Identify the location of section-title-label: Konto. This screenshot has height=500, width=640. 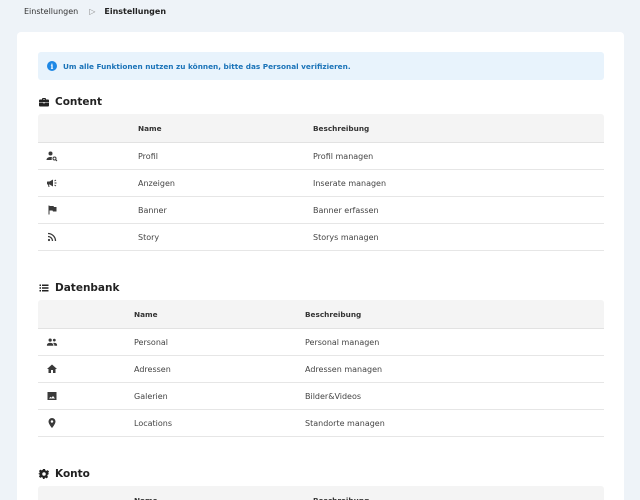
(72, 474).